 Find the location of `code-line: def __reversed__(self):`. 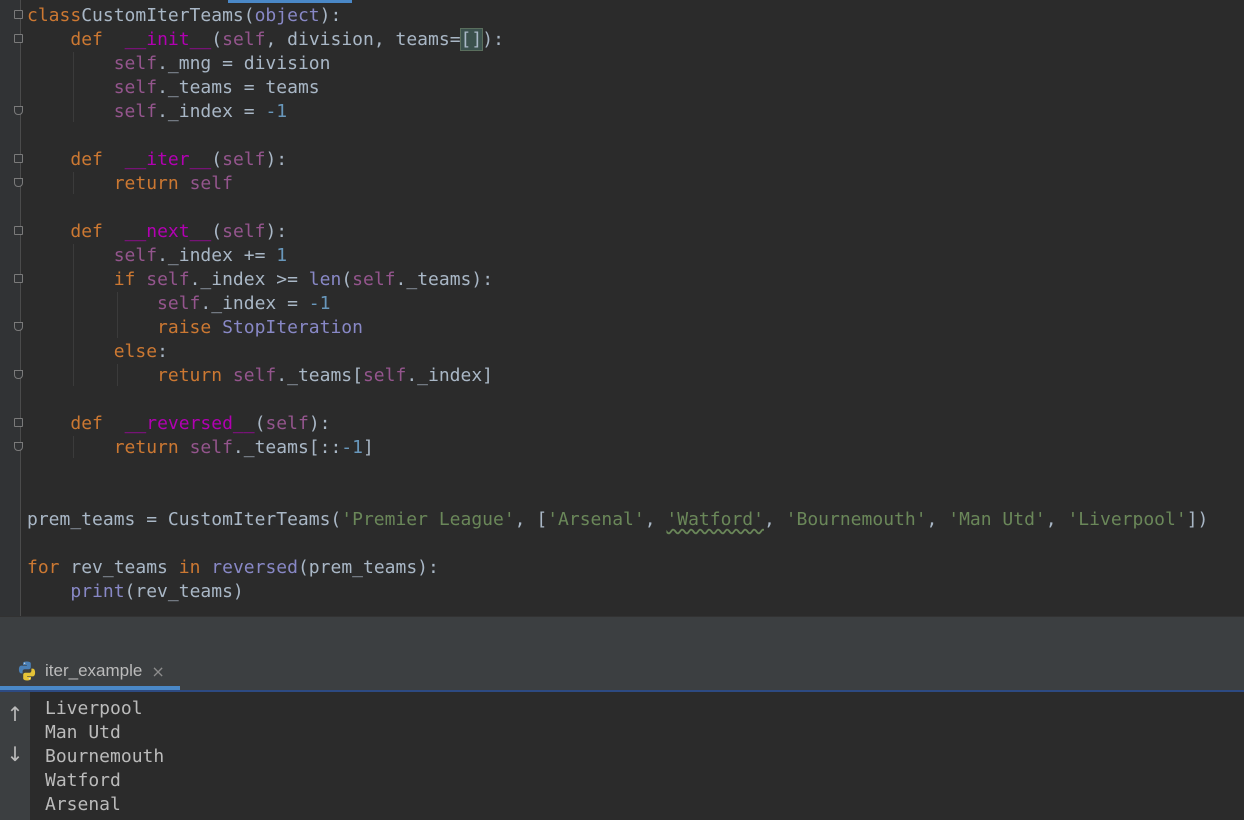

code-line: def __reversed__(self): is located at coordinates (617, 424).